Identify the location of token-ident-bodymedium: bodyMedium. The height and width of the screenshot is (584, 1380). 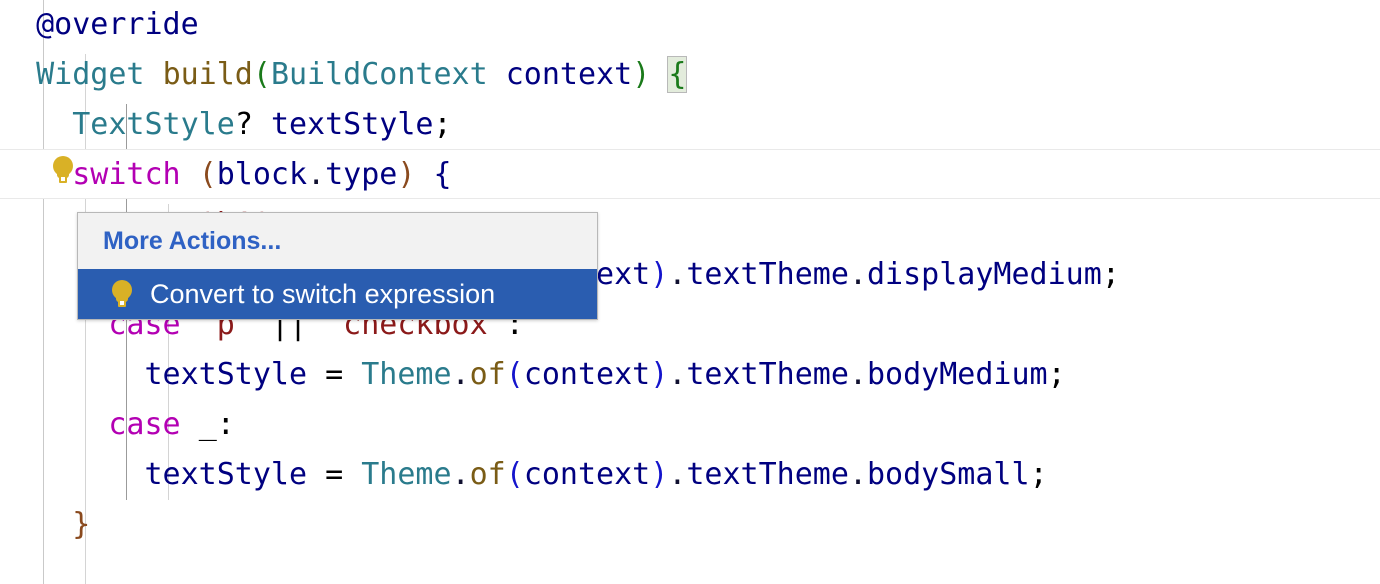
(957, 374).